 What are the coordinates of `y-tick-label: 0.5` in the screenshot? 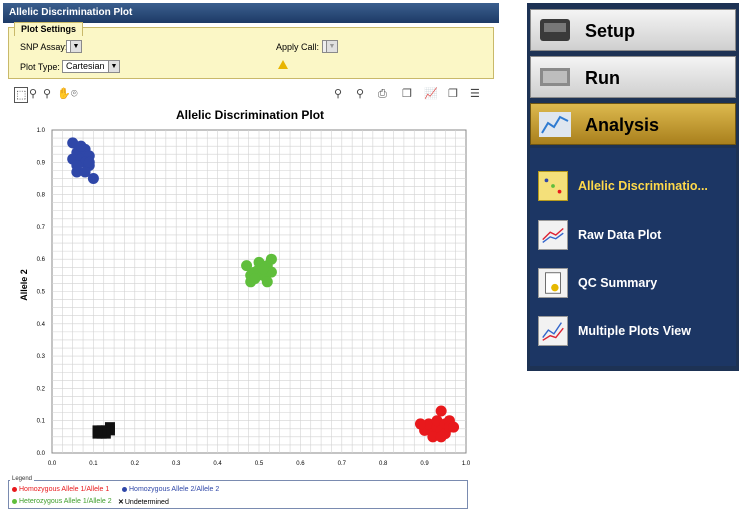 It's located at (41, 293).